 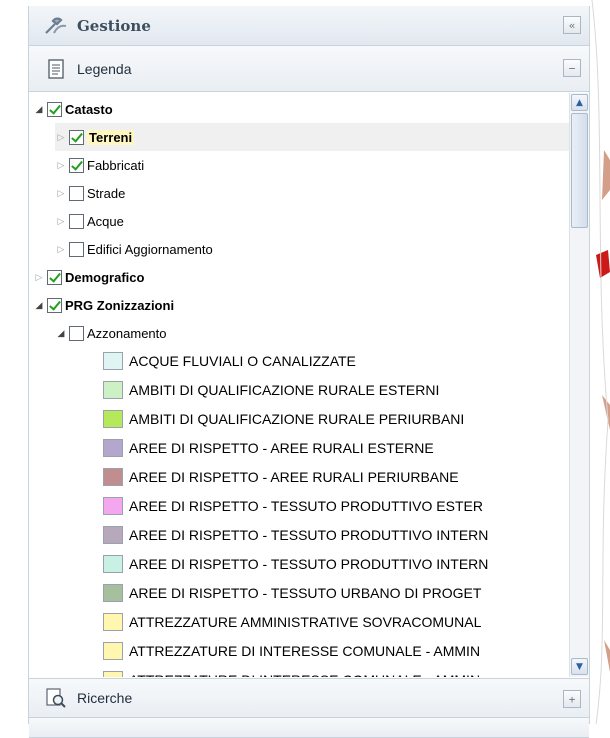 I want to click on gestione-header: Gestione «, so click(x=309, y=26).